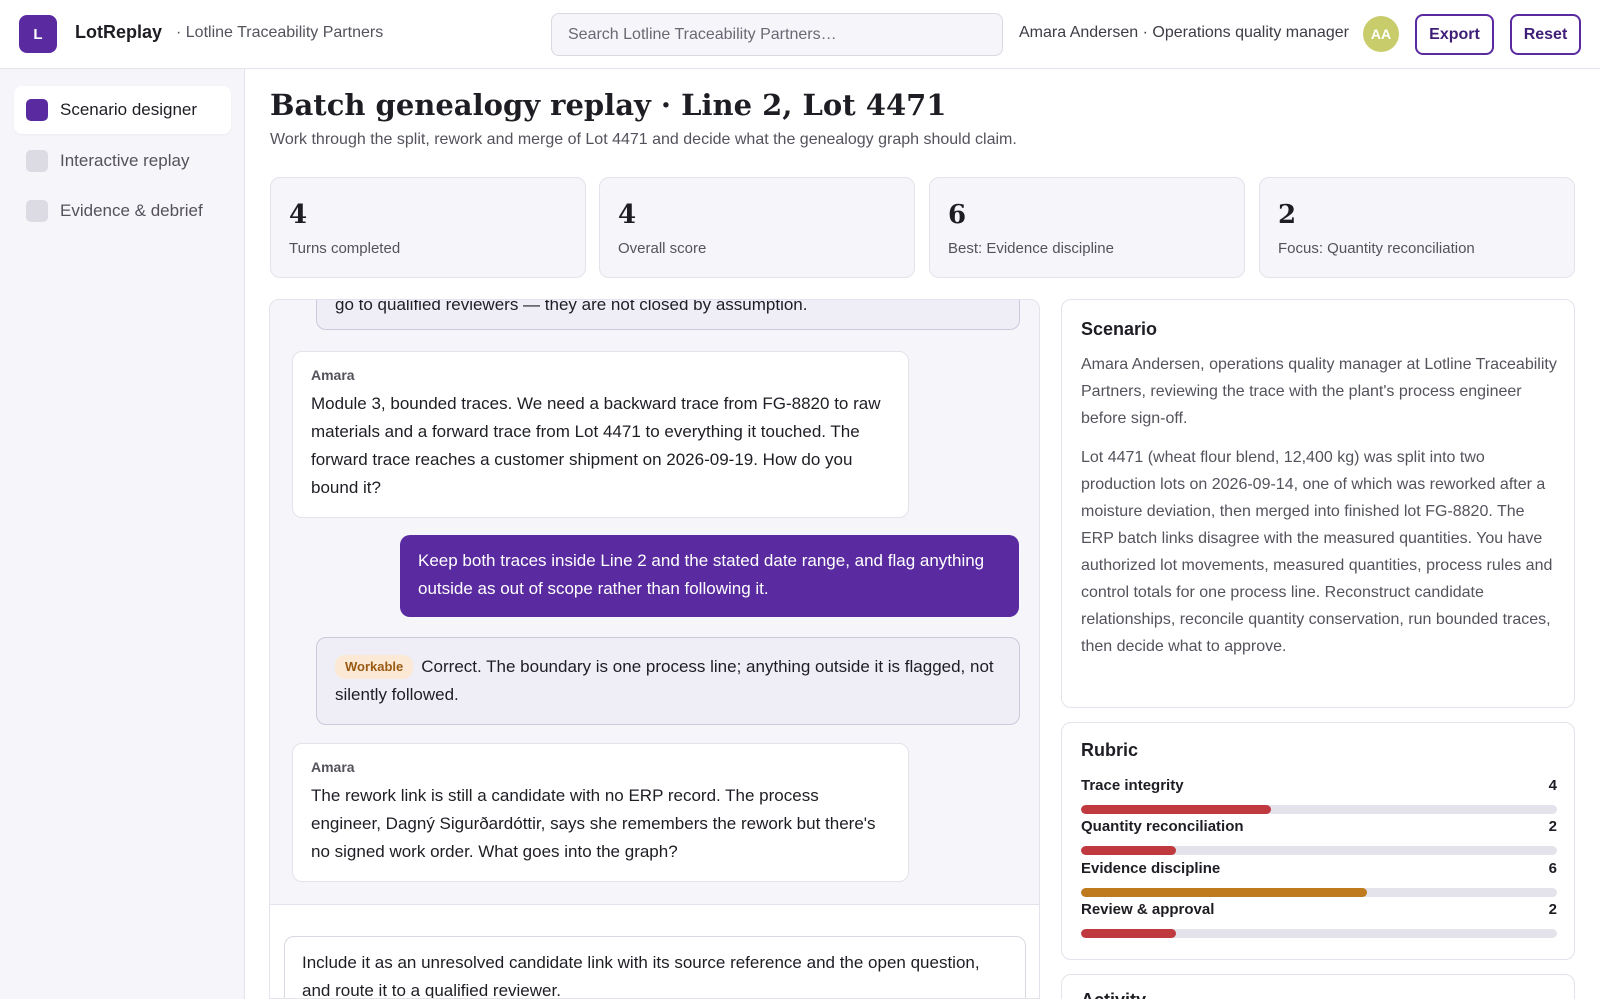 This screenshot has height=999, width=1600. What do you see at coordinates (1552, 785) in the screenshot?
I see `rubric-value: 4` at bounding box center [1552, 785].